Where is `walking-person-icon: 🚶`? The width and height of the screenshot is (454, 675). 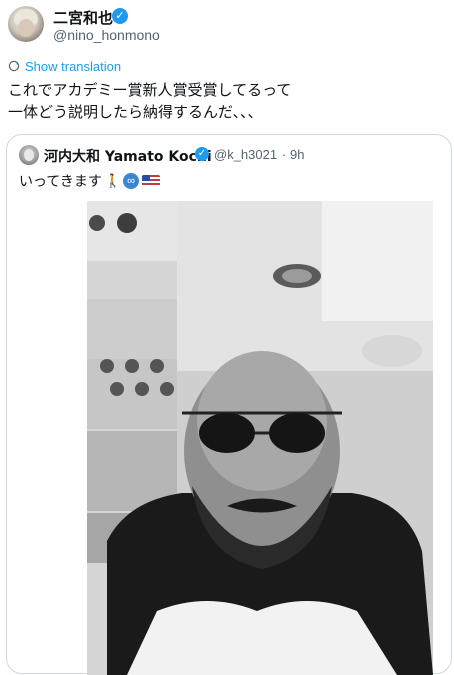
walking-person-icon: 🚶 is located at coordinates (113, 180).